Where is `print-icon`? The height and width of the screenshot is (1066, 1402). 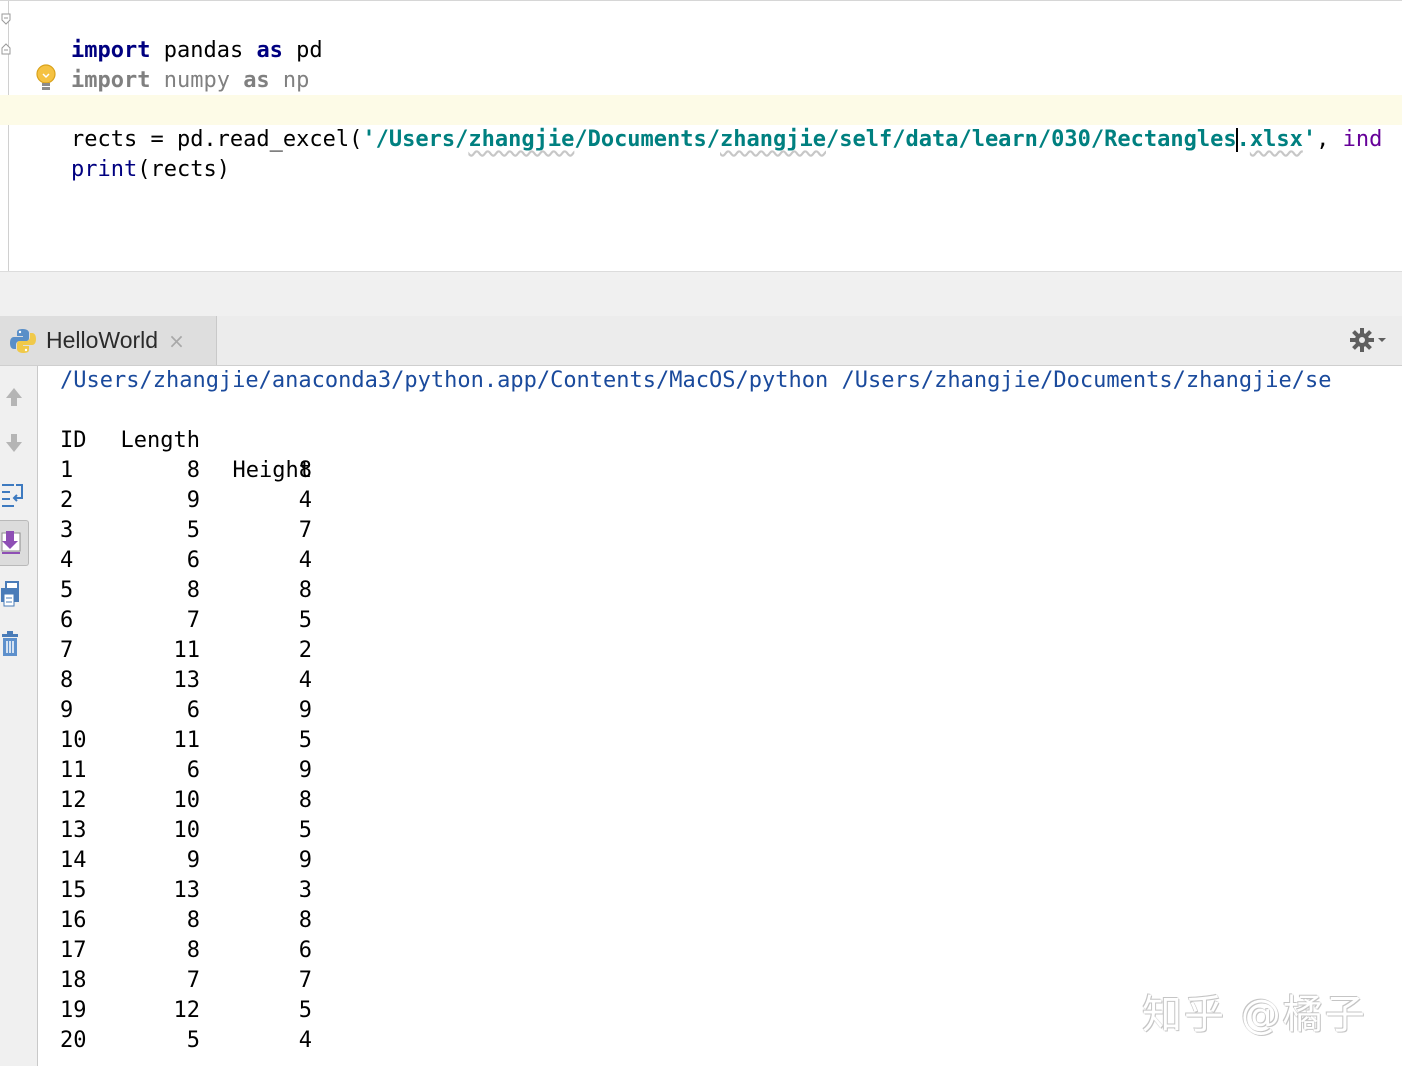 print-icon is located at coordinates (15, 594).